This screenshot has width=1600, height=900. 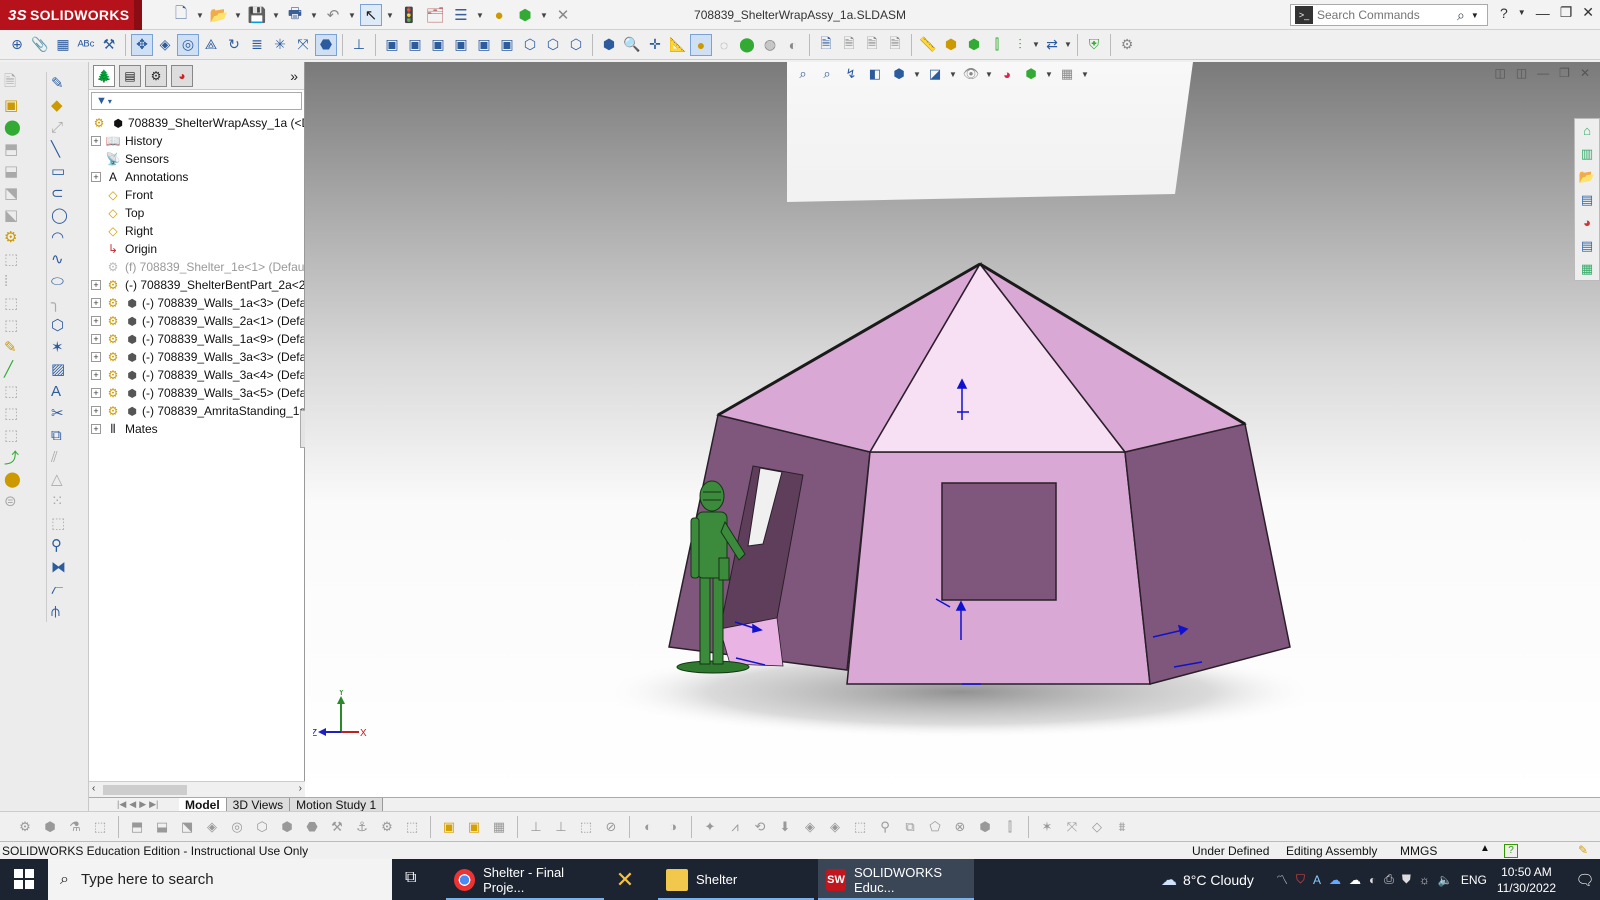 What do you see at coordinates (17, 501) in the screenshot?
I see `gray-tool-8-icon: ⊜` at bounding box center [17, 501].